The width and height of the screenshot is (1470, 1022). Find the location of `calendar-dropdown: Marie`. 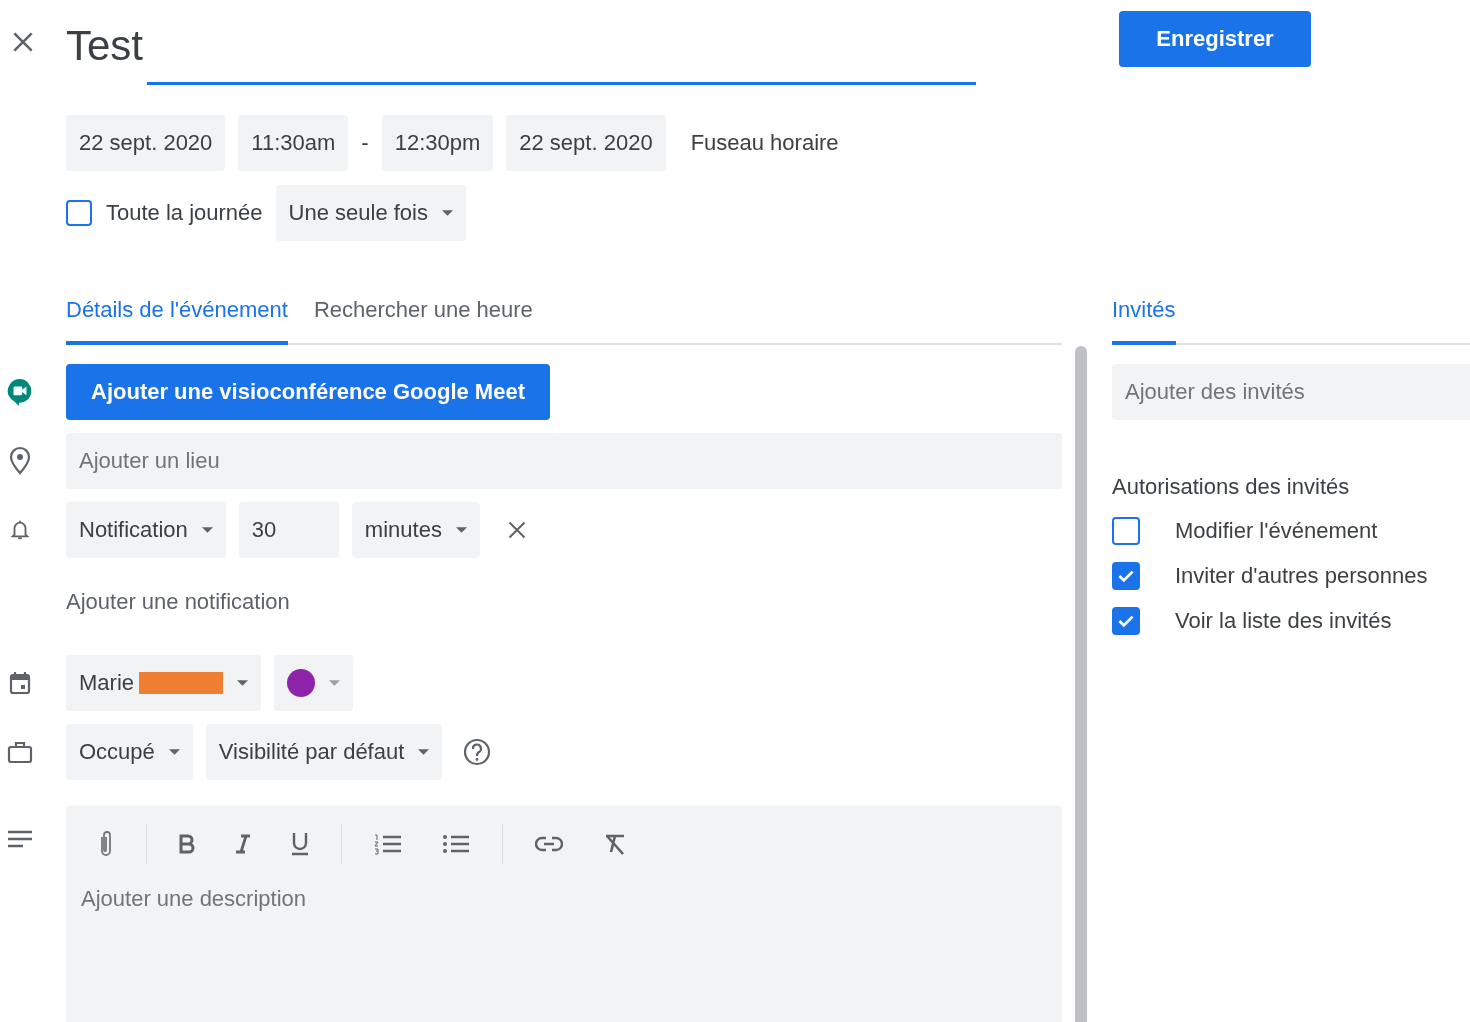

calendar-dropdown: Marie is located at coordinates (163, 683).